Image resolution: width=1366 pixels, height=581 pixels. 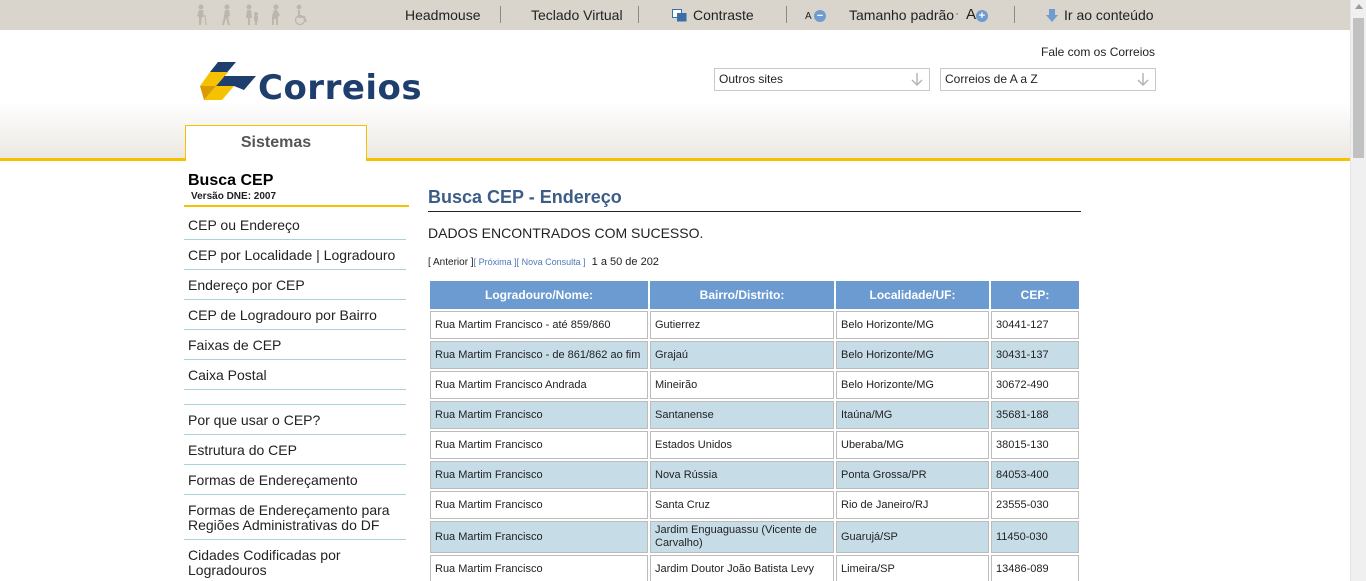 I want to click on cell-localidade: Ponta Grossa/PR, so click(x=912, y=475).